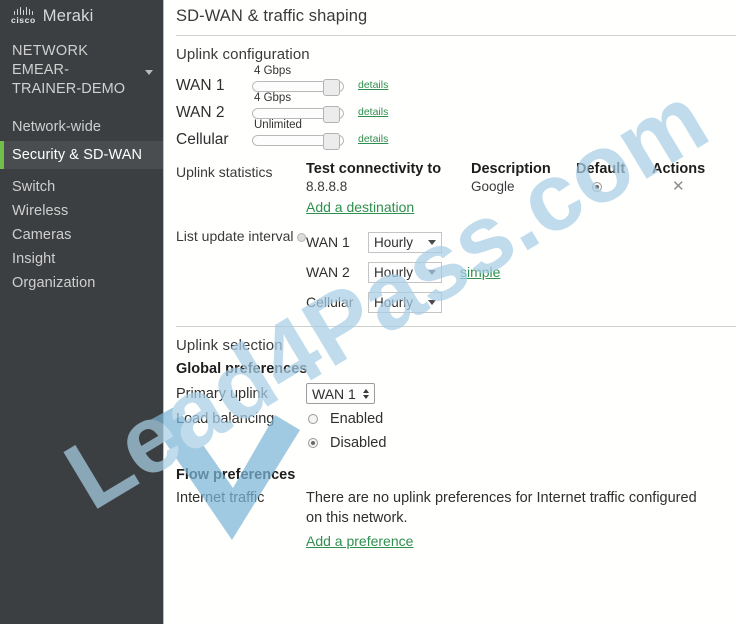 The image size is (736, 624). I want to click on uplink-name: Cellular, so click(202, 139).